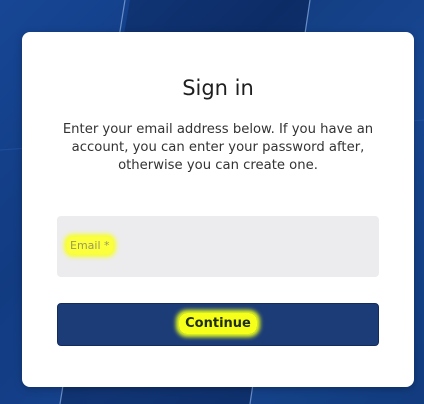  Describe the element at coordinates (218, 88) in the screenshot. I see `signin-title: Sign in` at that location.